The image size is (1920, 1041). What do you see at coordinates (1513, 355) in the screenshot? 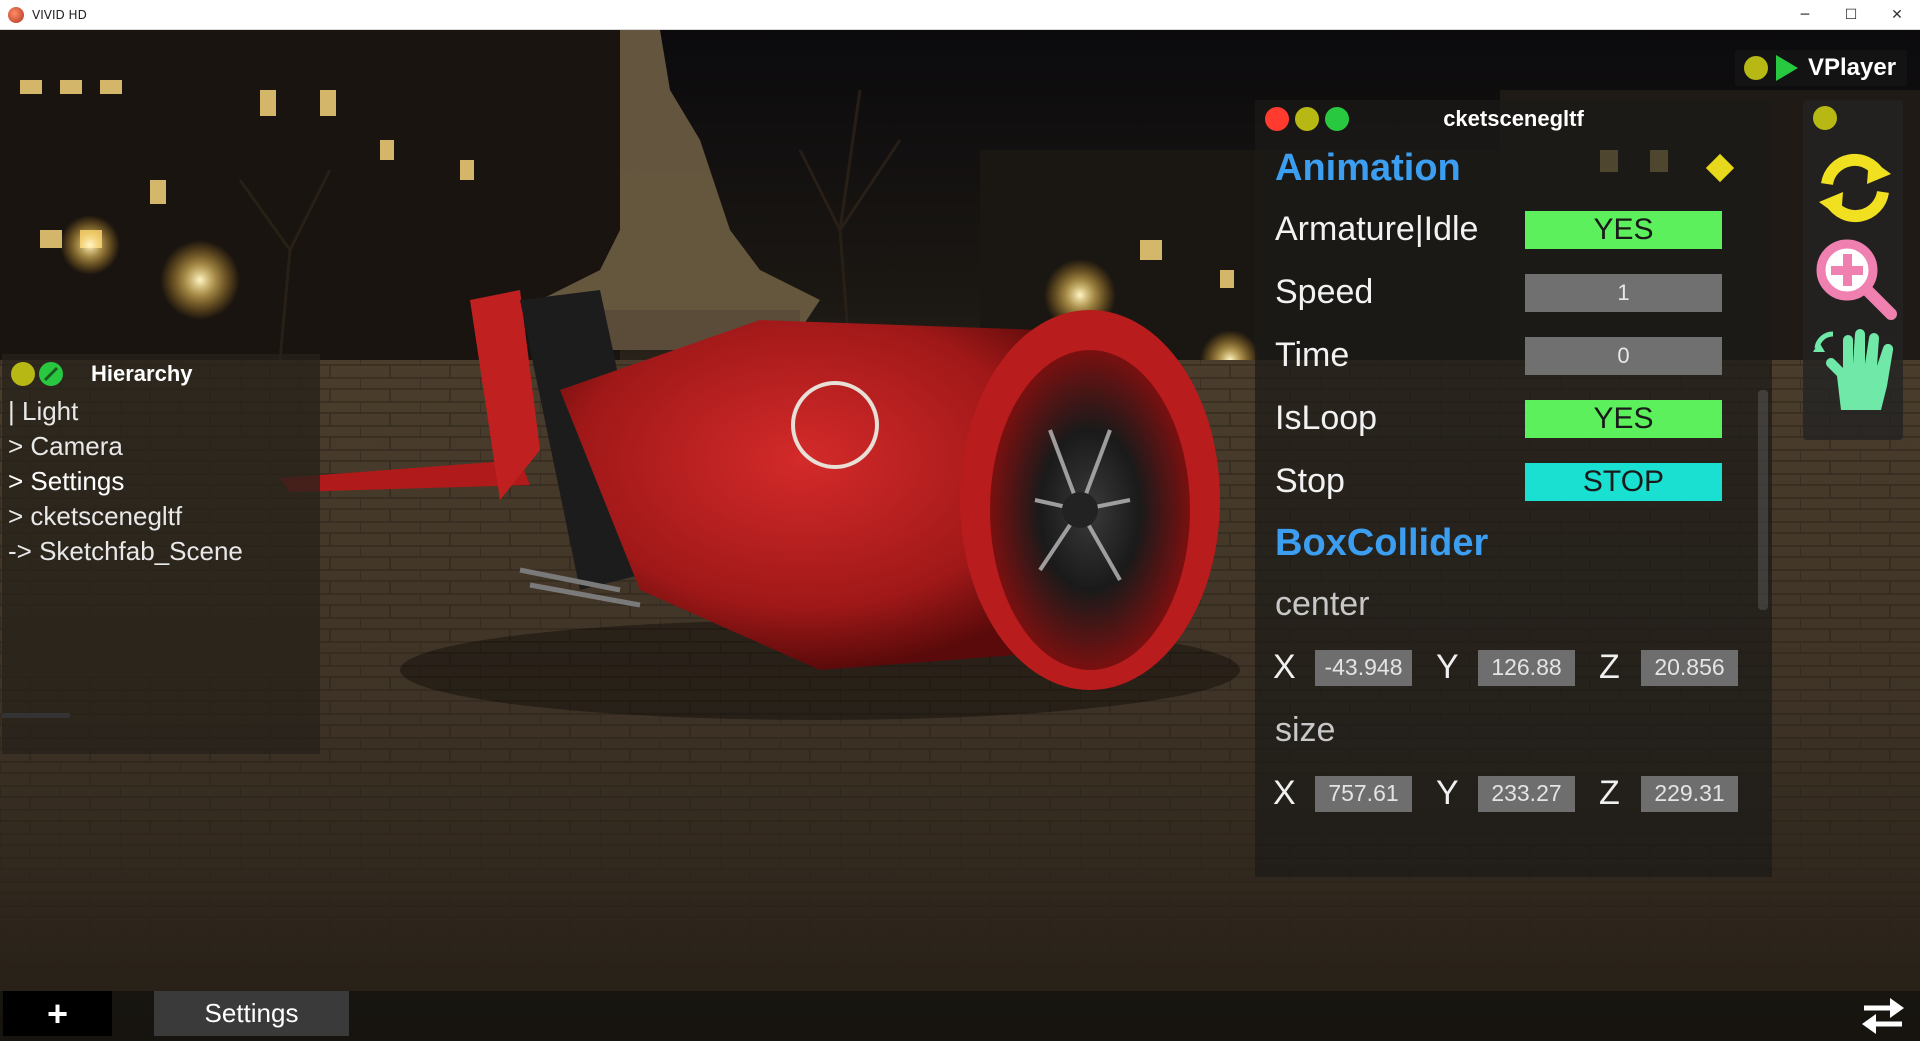
I see `prop-row-time: Time 0` at bounding box center [1513, 355].